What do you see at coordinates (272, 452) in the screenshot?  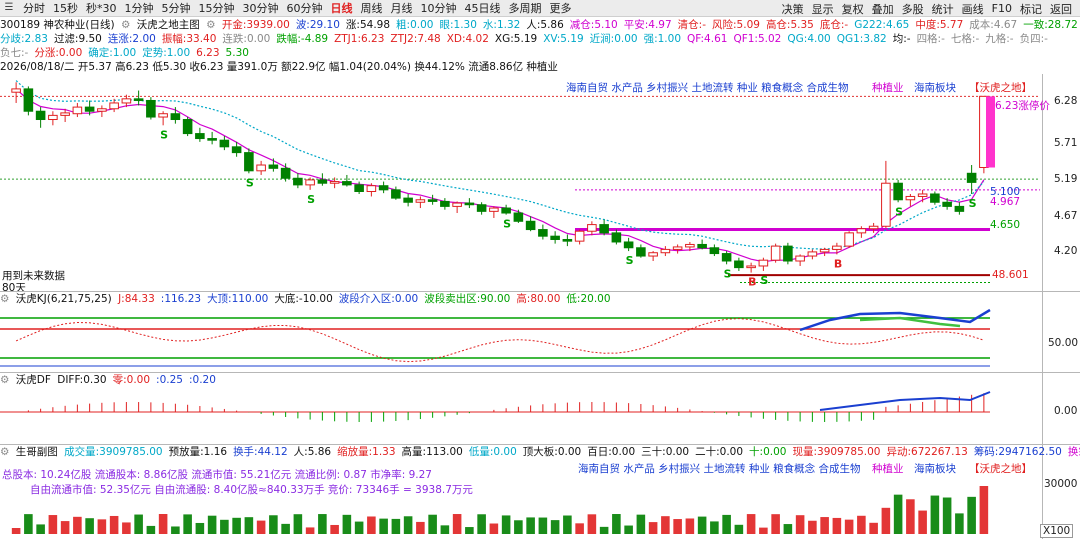 I see `indicator-number: 44.12` at bounding box center [272, 452].